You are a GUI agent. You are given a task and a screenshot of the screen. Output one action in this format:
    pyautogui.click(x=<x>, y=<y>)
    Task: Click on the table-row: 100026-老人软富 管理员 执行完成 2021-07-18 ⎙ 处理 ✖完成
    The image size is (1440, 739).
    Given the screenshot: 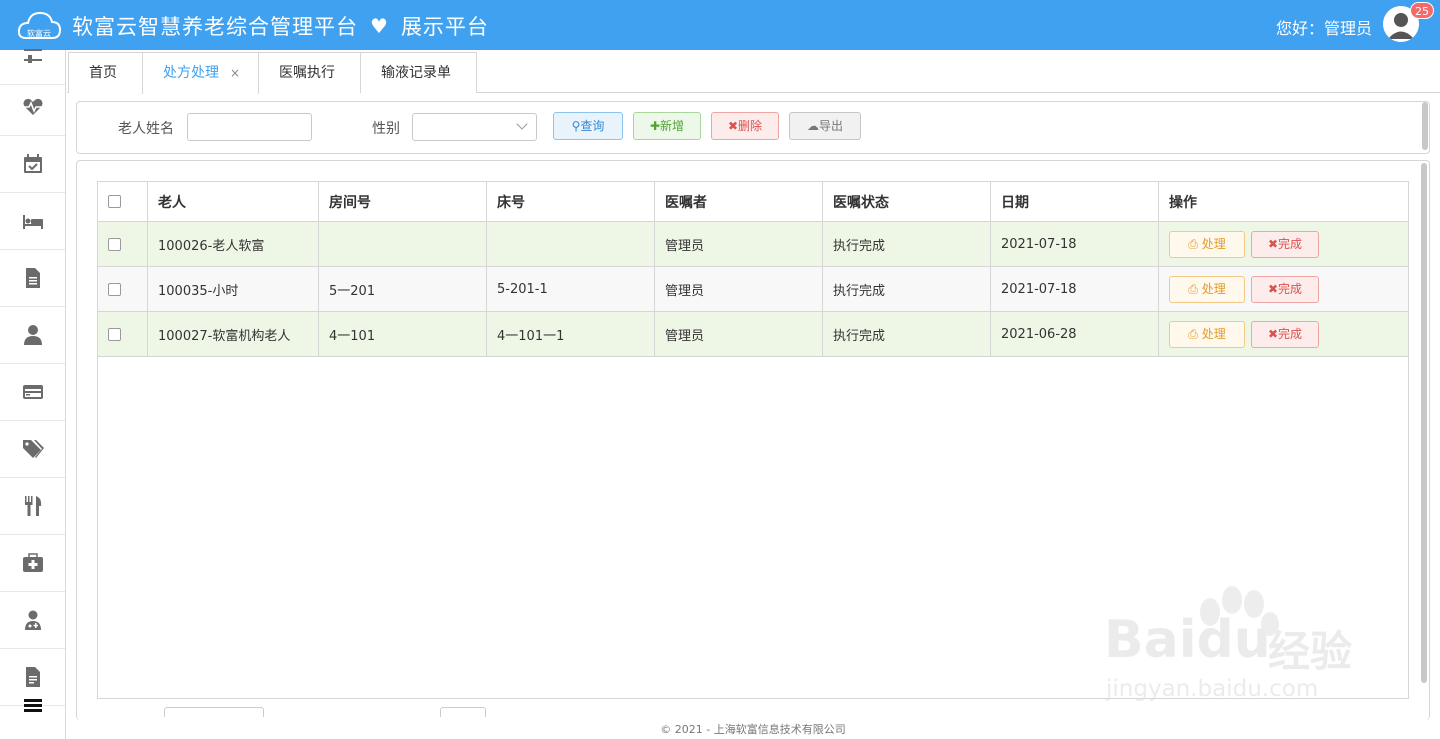 What is the action you would take?
    pyautogui.click(x=753, y=244)
    